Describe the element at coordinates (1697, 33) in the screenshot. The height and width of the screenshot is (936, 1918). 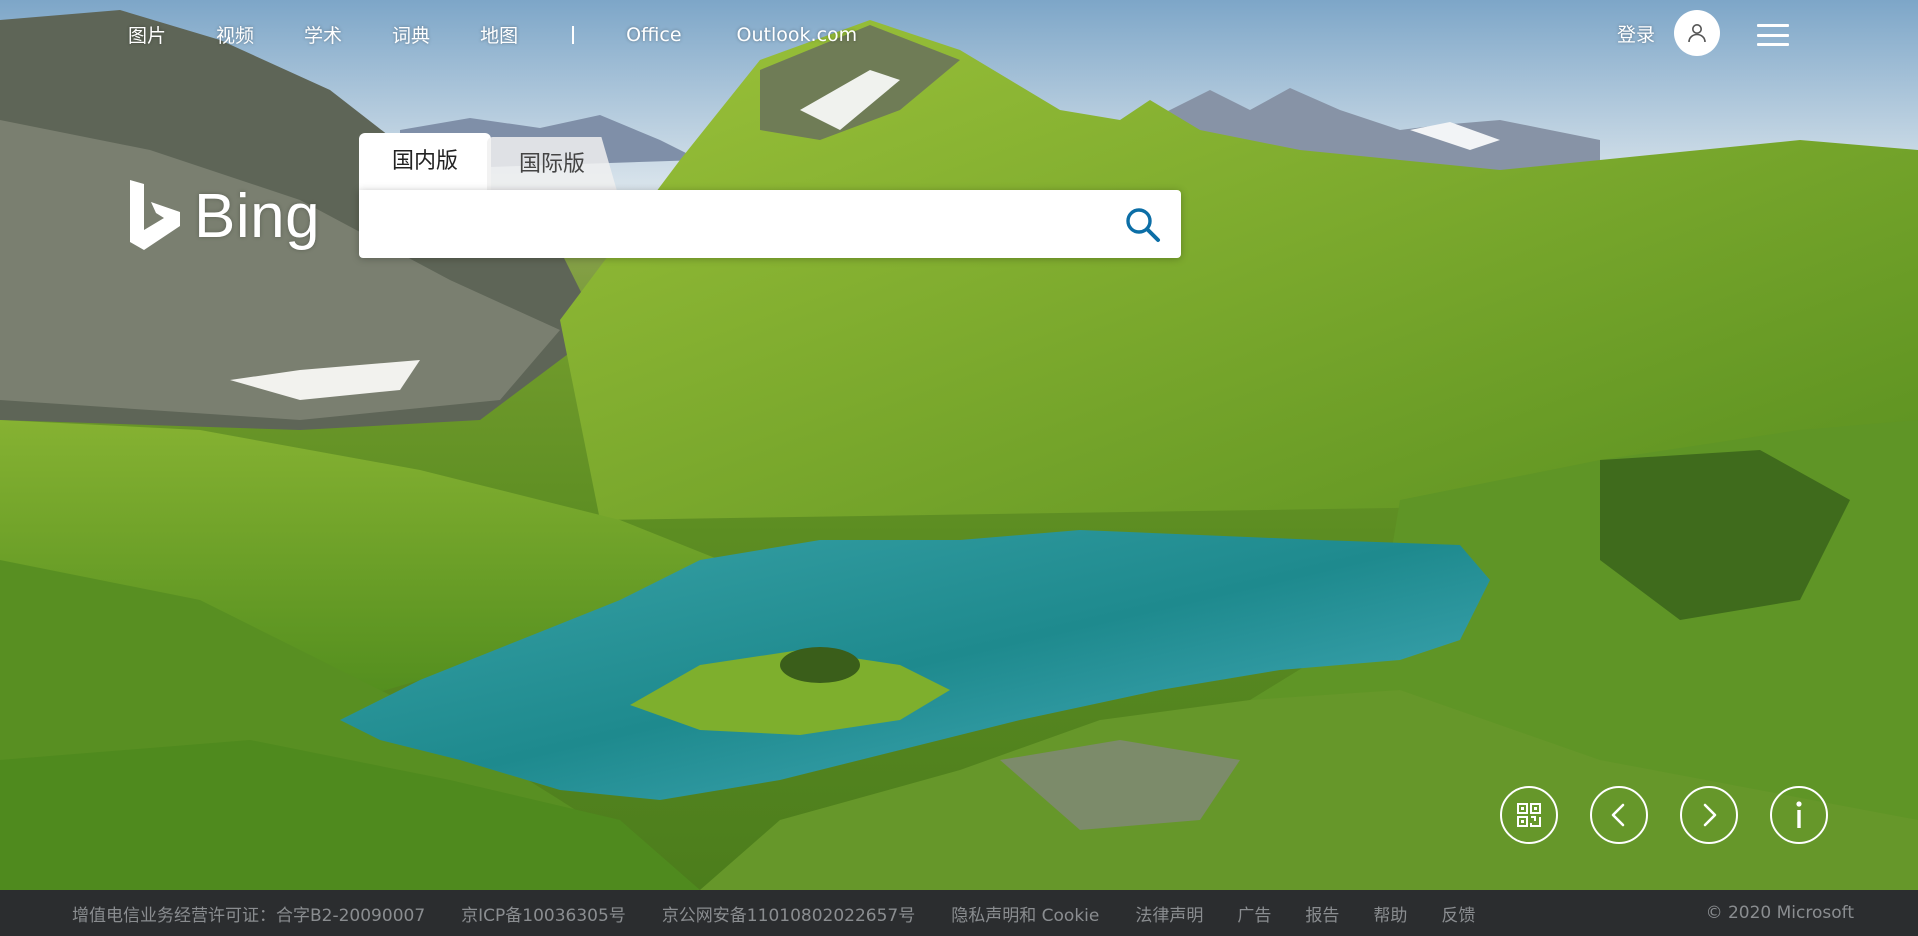
I see `user-avatar-icon` at that location.